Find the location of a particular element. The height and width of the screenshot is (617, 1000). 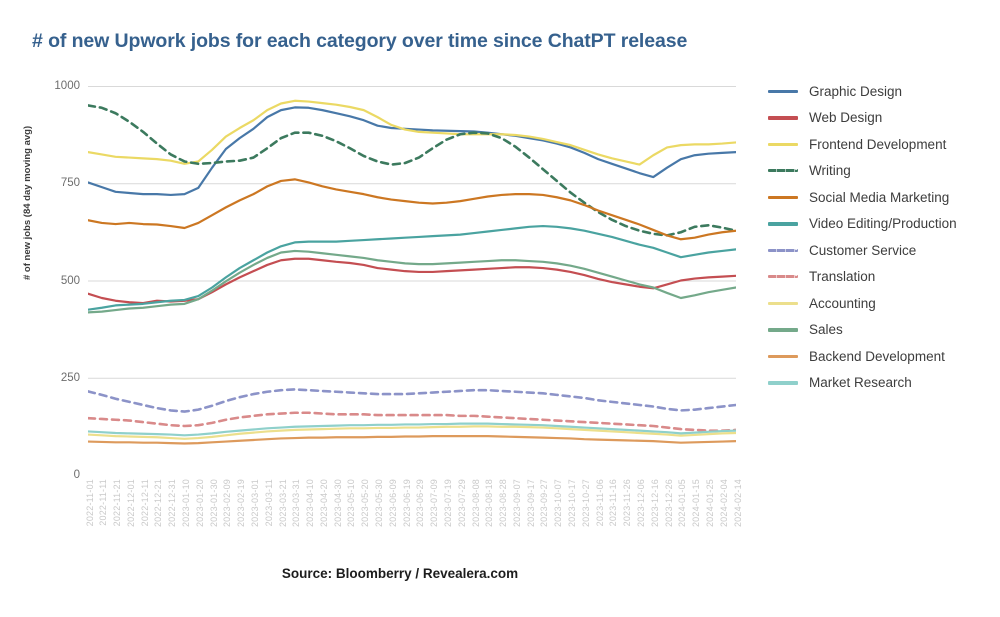

legend-item-label: Backend Development is located at coordinates (877, 356).